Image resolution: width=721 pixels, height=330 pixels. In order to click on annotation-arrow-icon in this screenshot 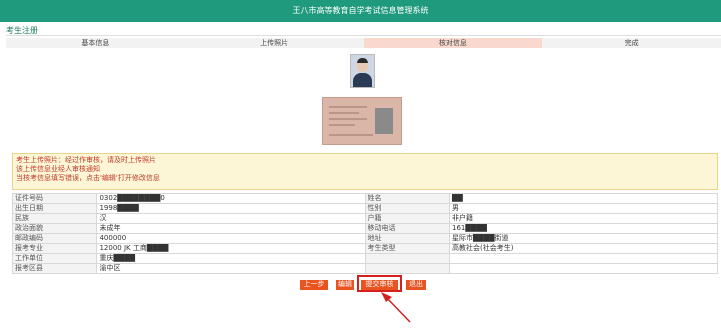, I will do `click(396, 307)`.